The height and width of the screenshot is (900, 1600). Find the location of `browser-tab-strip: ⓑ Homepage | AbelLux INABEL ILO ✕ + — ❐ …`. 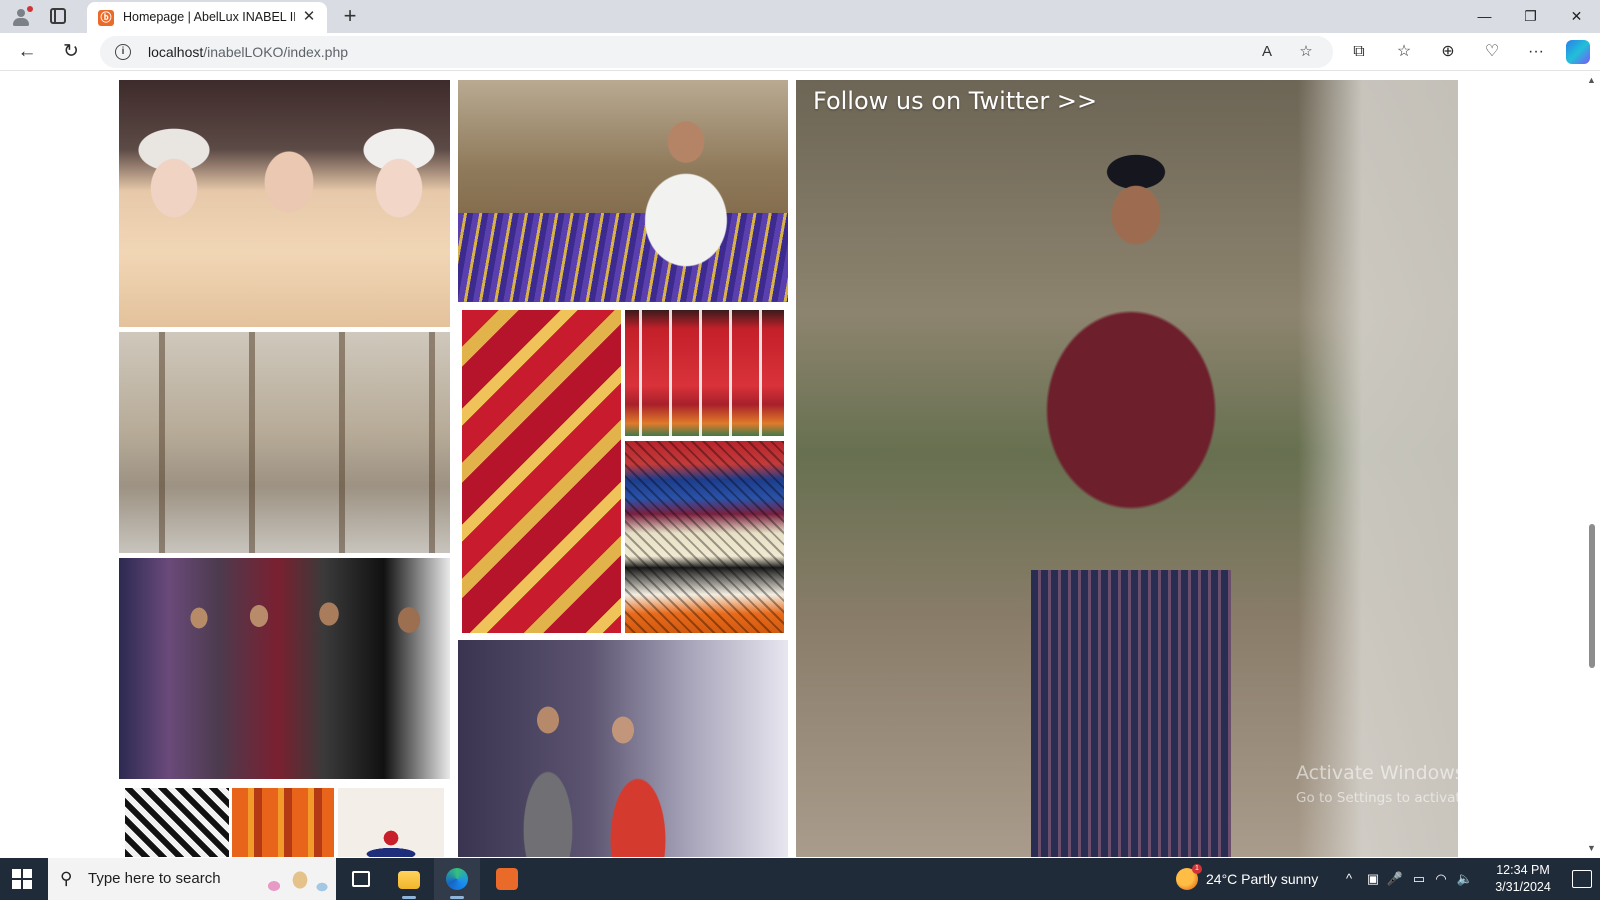

browser-tab-strip: ⓑ Homepage | AbelLux INABEL ILO ✕ + — ❐ … is located at coordinates (800, 16).